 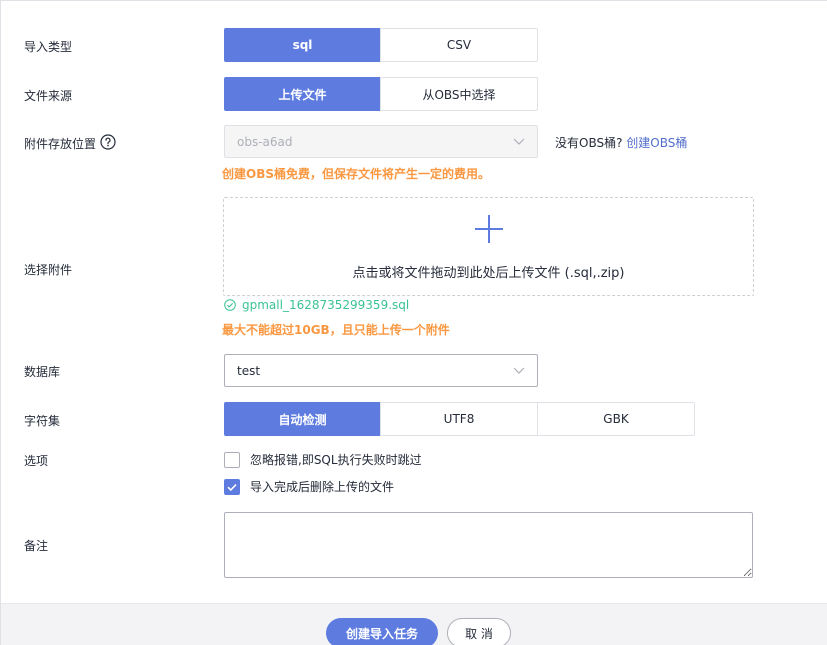 What do you see at coordinates (336, 460) in the screenshot?
I see `ignore-errors-label: 忽略报错,即SQL执行失败时跳过` at bounding box center [336, 460].